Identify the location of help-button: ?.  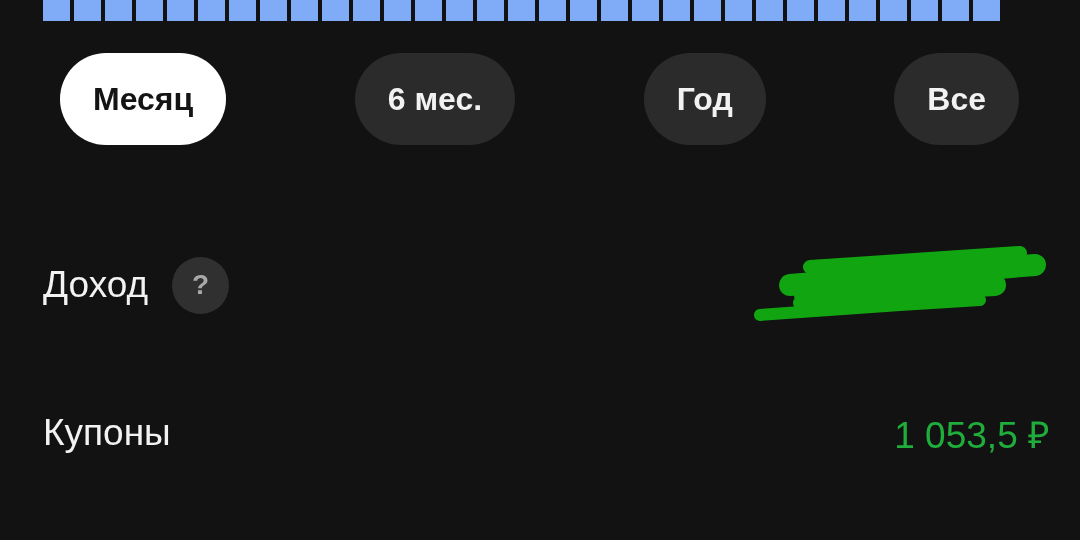
(201, 285).